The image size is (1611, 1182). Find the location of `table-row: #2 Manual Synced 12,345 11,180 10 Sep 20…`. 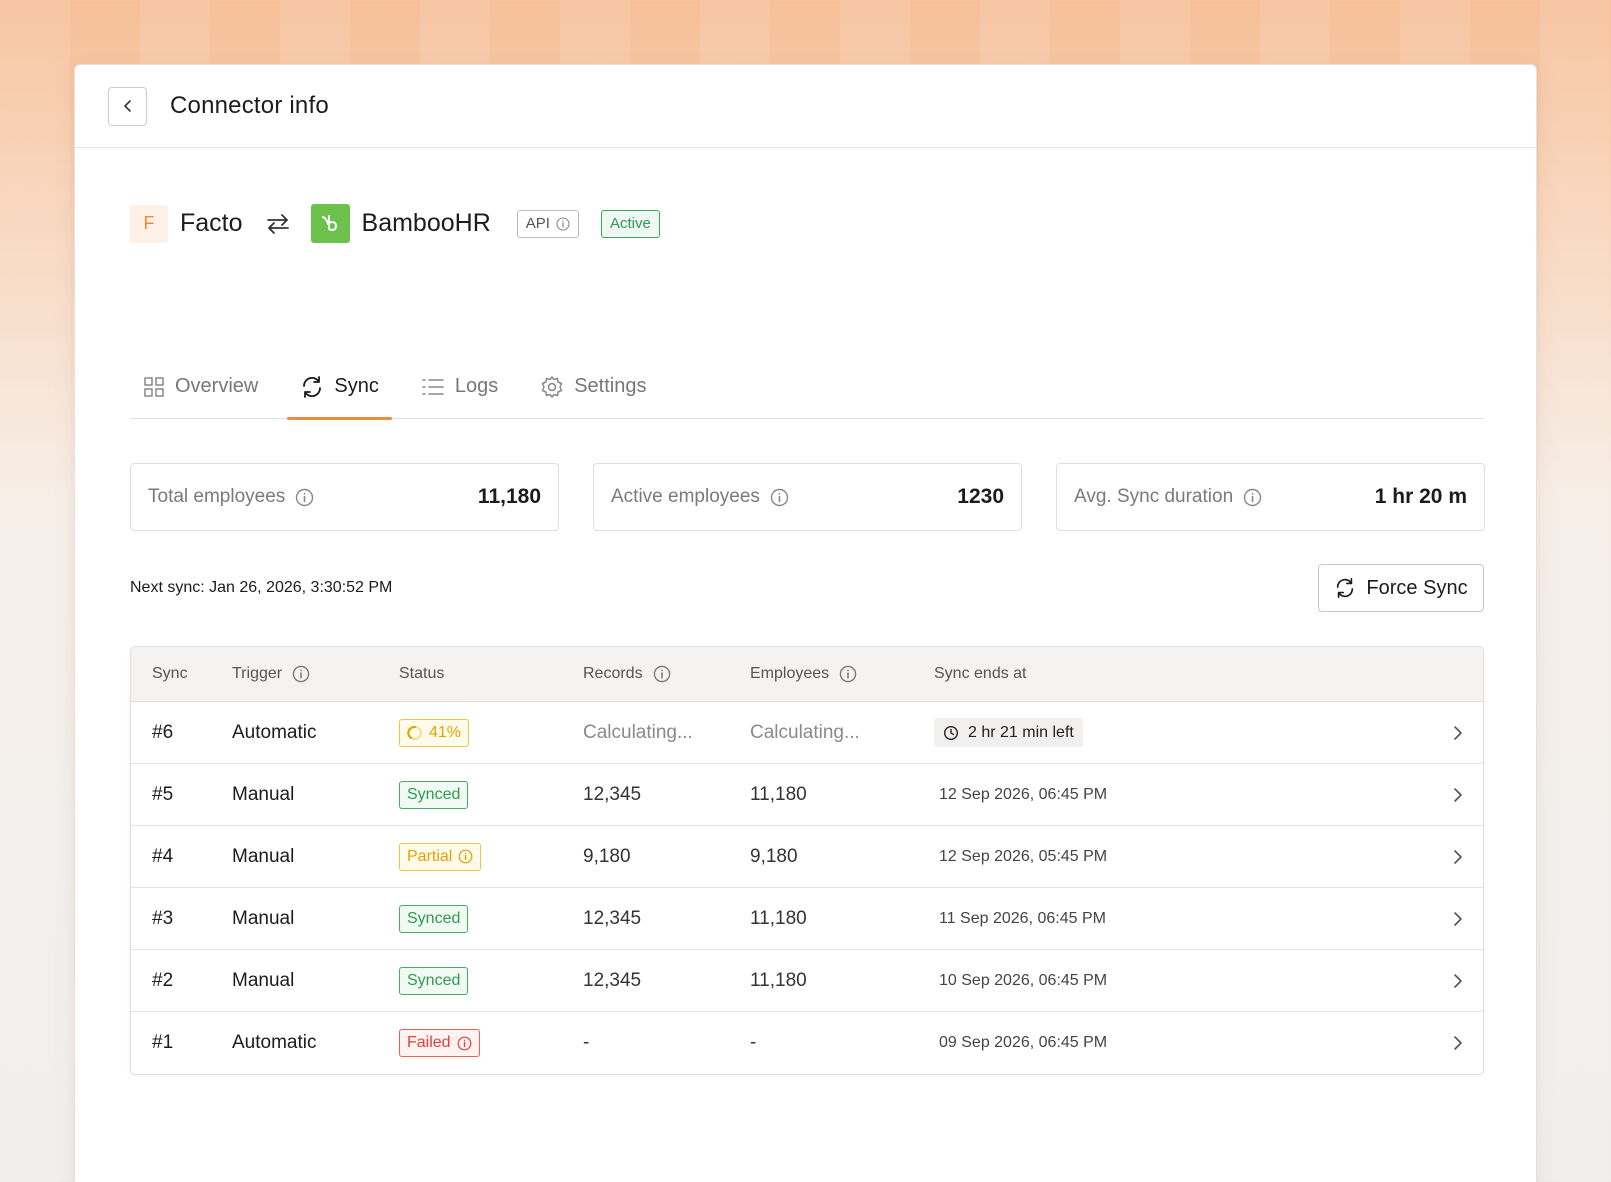

table-row: #2 Manual Synced 12,345 11,180 10 Sep 20… is located at coordinates (807, 981).